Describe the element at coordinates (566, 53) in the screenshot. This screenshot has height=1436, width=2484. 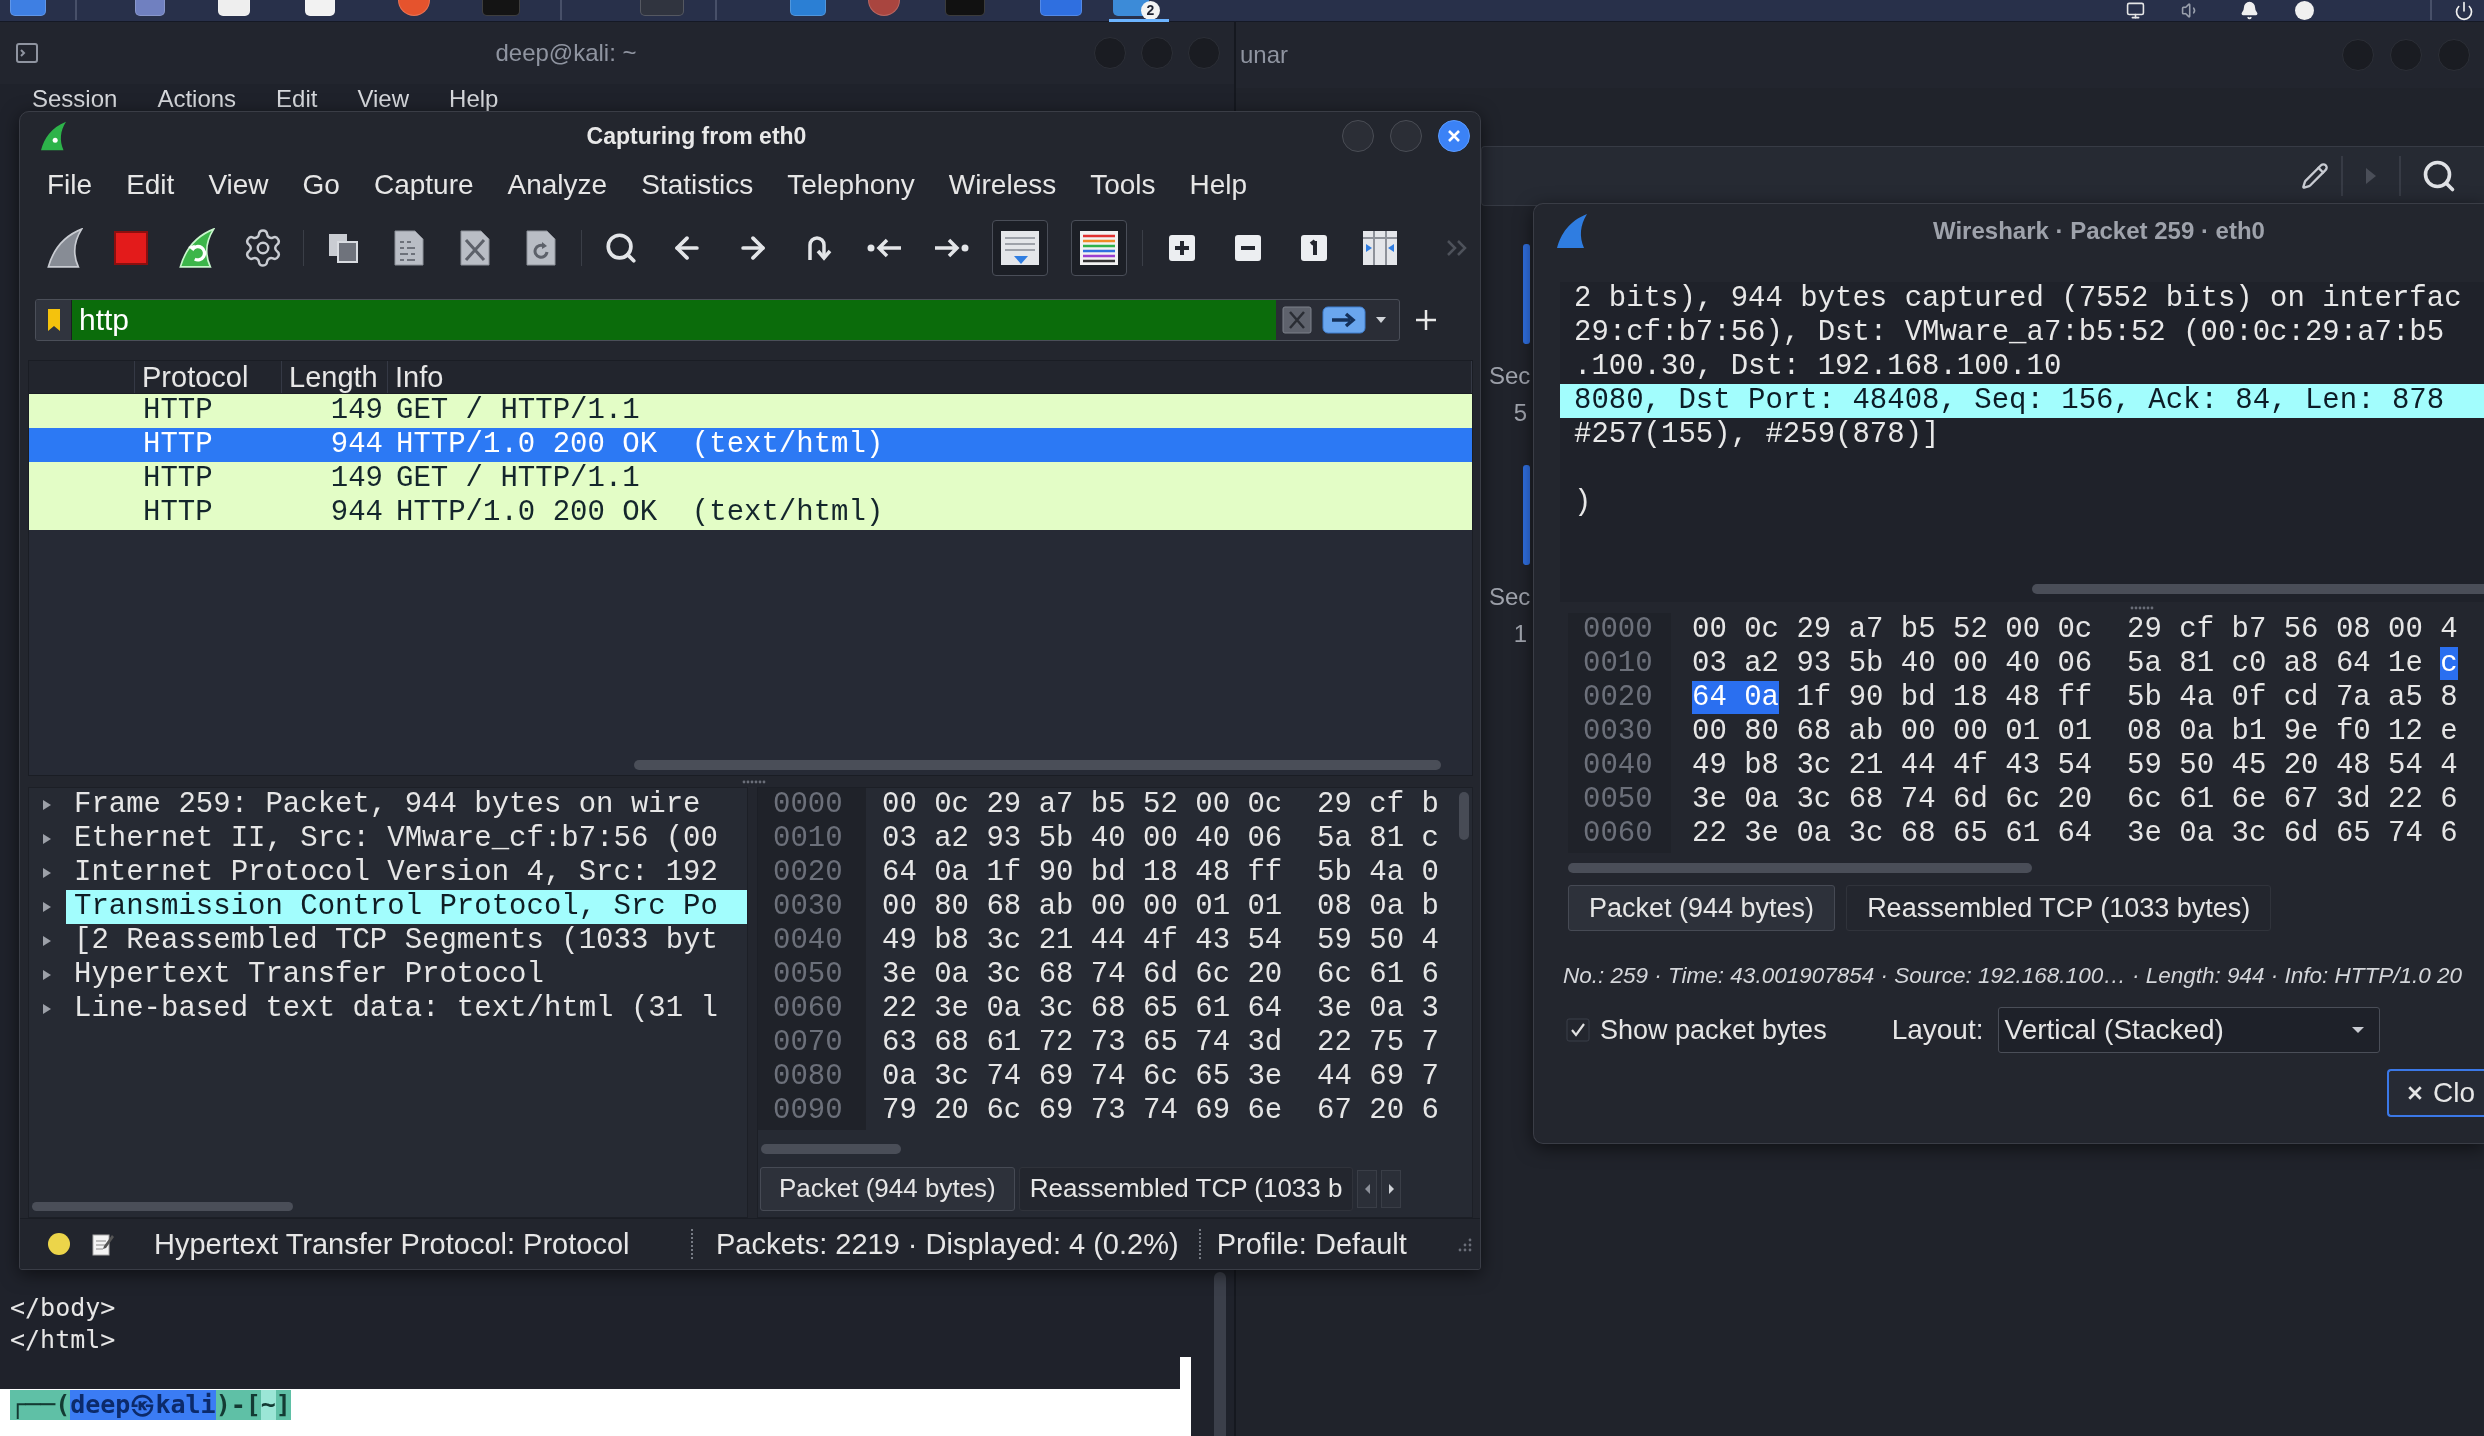
I see `window-title: deep@kali: ~` at that location.